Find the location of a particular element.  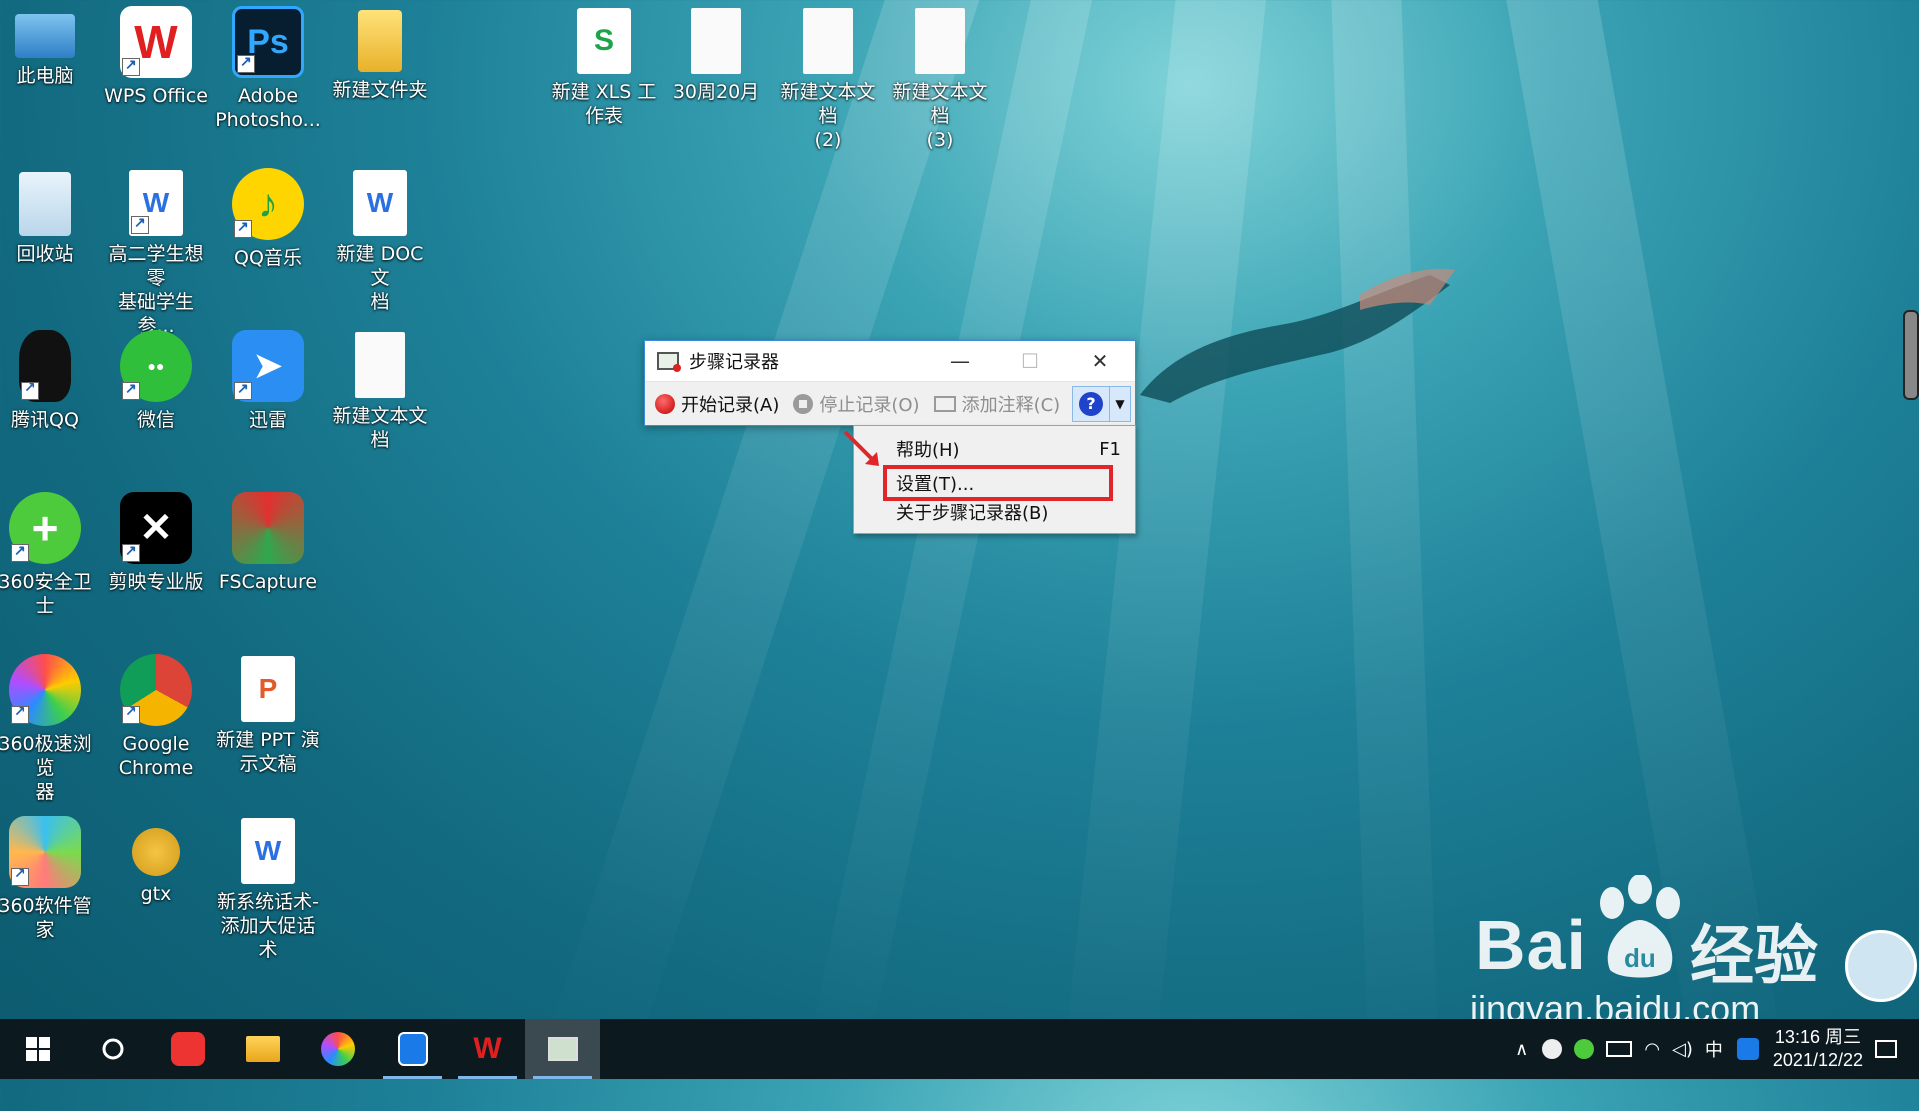

chevron-down-icon: ▼ is located at coordinates (1119, 403).